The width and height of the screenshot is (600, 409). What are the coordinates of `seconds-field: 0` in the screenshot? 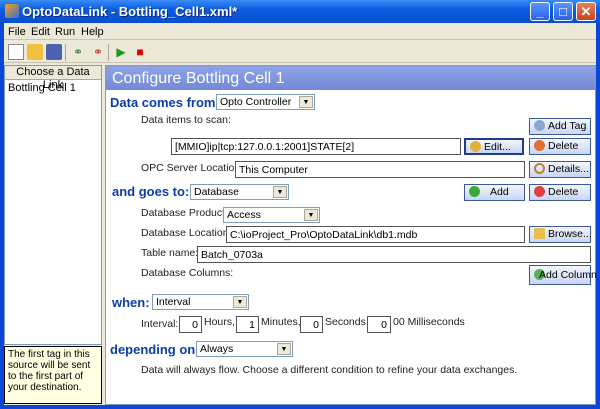 It's located at (311, 324).